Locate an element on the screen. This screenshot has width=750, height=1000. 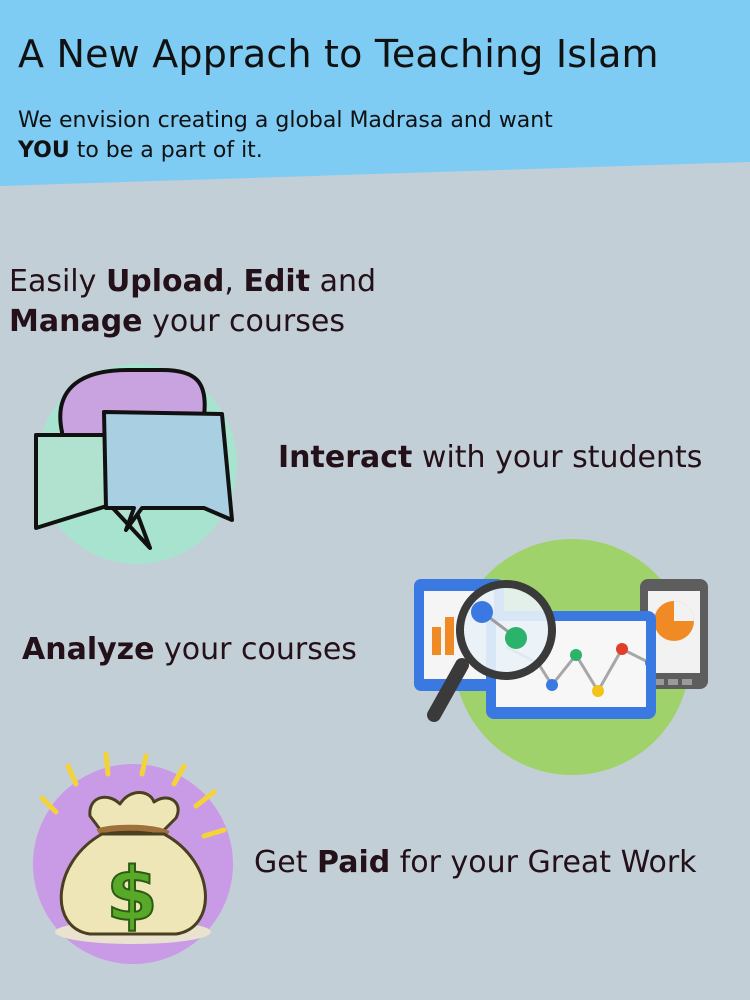
feature-text: Get is located at coordinates (286, 862).